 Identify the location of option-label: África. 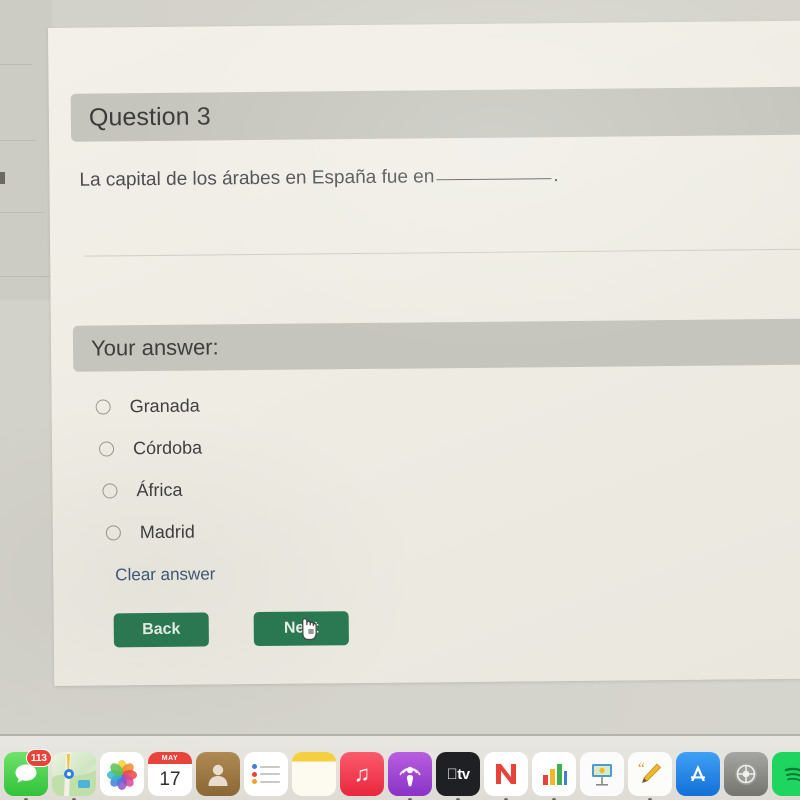
(159, 489).